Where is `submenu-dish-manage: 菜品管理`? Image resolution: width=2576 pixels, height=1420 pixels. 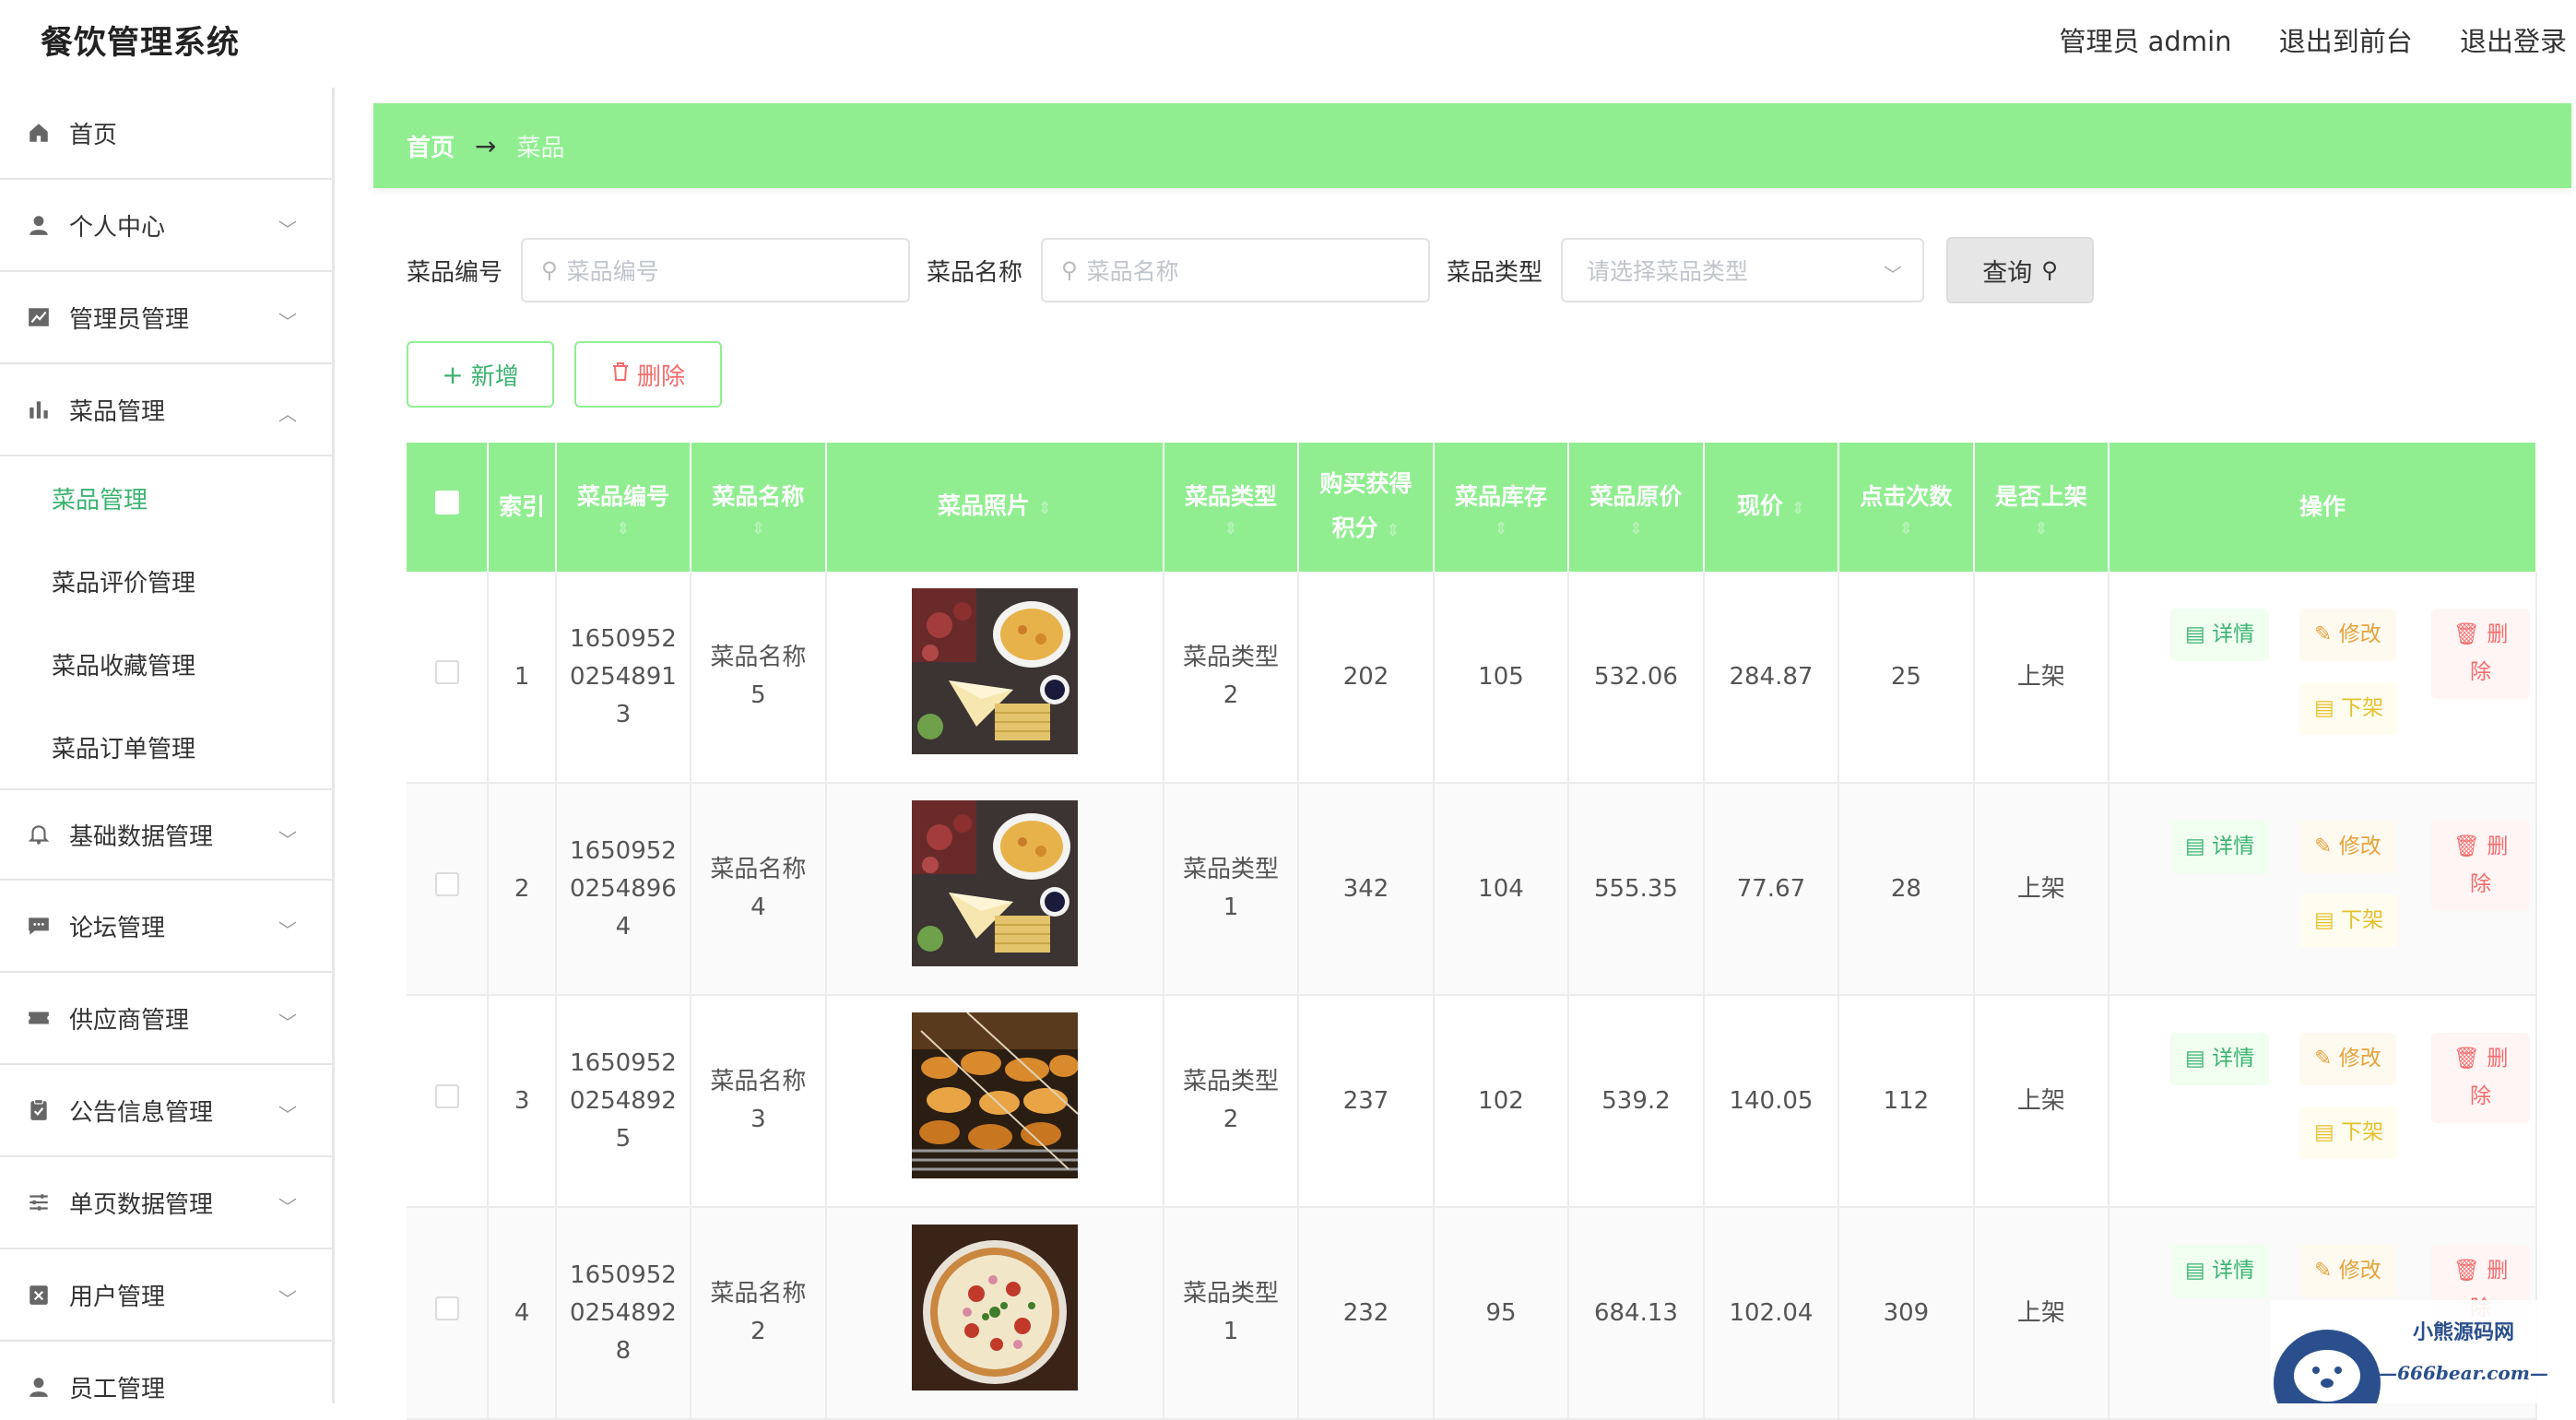 submenu-dish-manage: 菜品管理 is located at coordinates (166, 497).